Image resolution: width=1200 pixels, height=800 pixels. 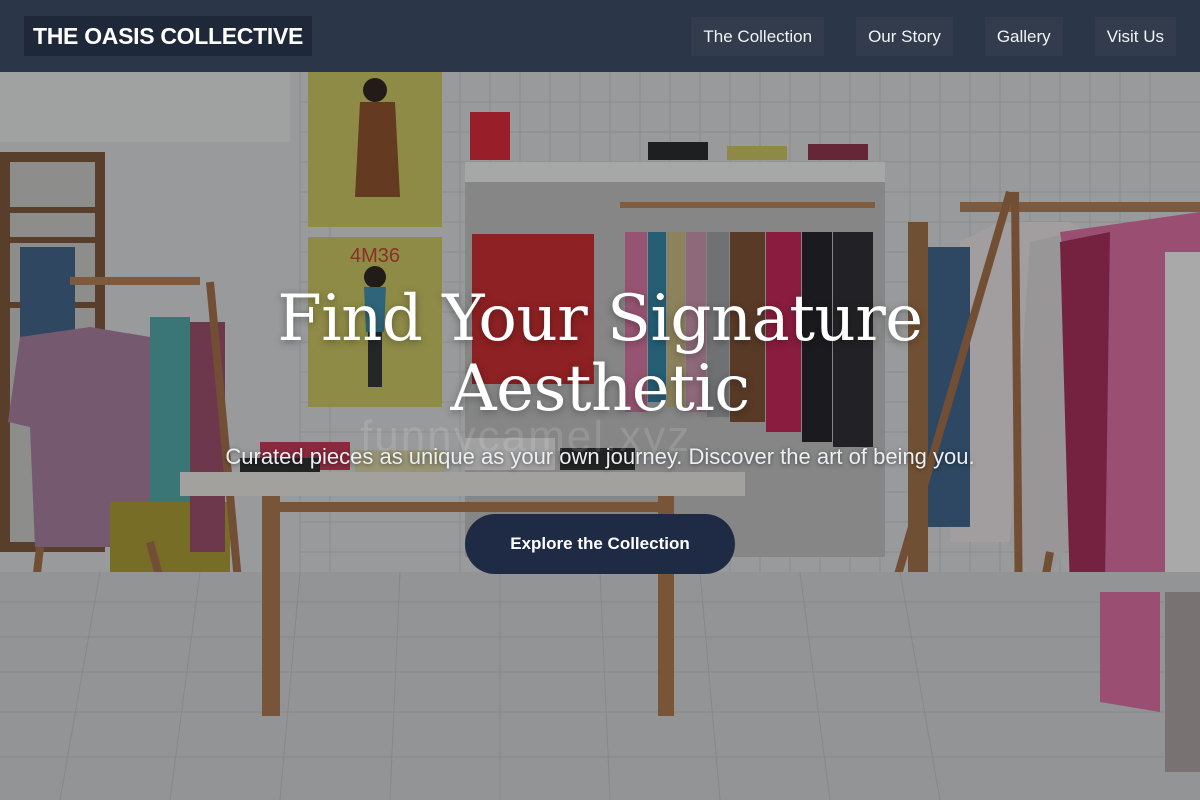 I want to click on nav-item-gallery: Gallery, so click(x=1023, y=36).